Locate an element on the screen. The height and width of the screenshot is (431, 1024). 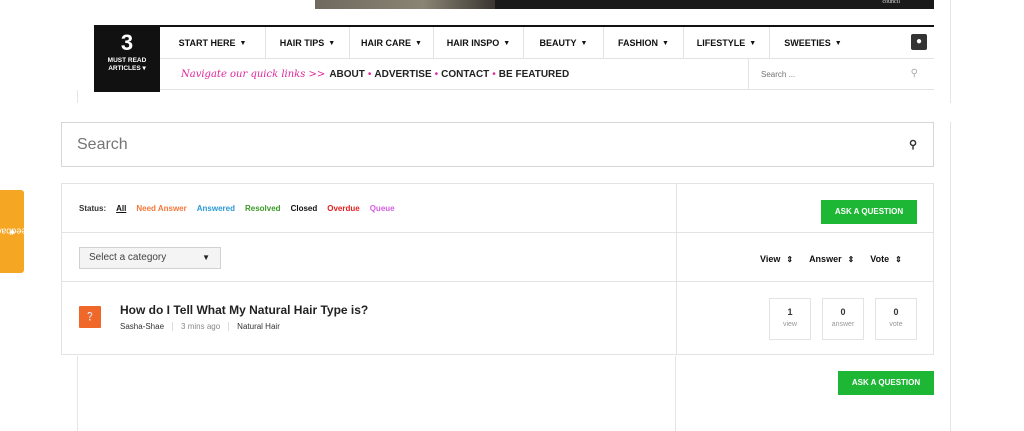
column-divider is located at coordinates (676, 269).